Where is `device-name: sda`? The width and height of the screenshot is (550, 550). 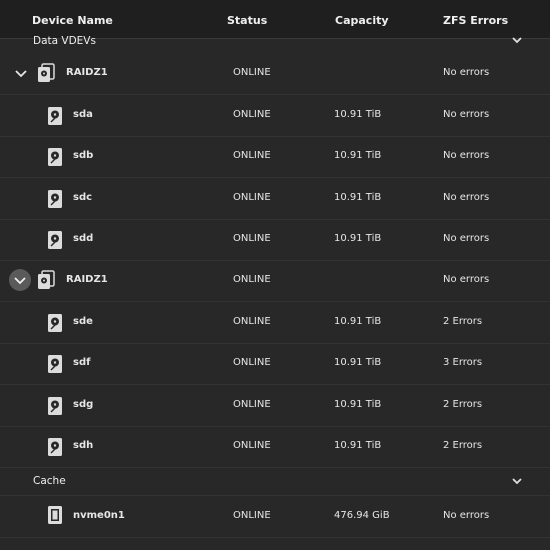 device-name: sda is located at coordinates (83, 114).